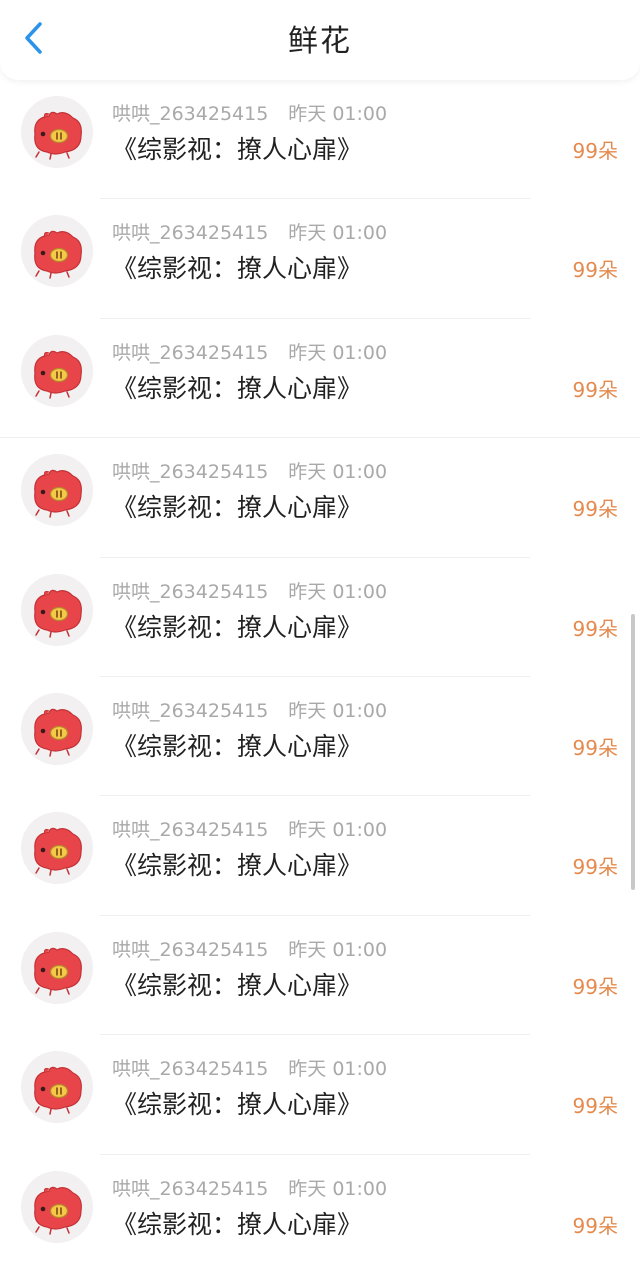 The width and height of the screenshot is (640, 1264). I want to click on scrollbar, so click(633, 752).